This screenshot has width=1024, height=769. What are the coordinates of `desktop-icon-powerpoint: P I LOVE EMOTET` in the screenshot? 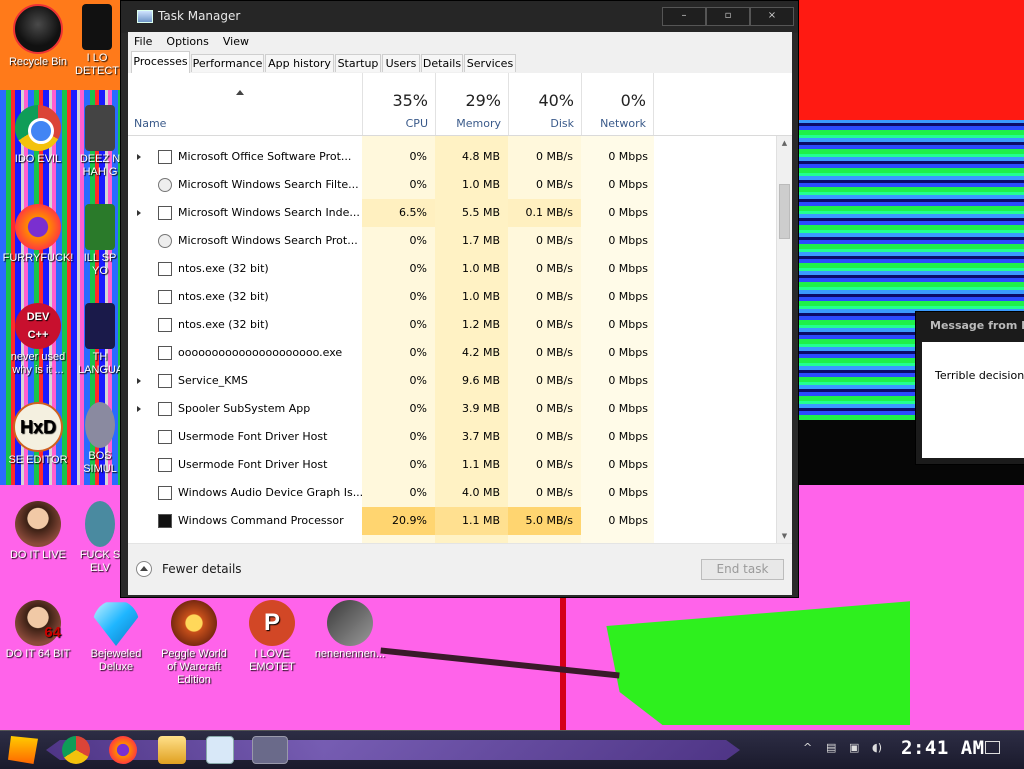 It's located at (272, 637).